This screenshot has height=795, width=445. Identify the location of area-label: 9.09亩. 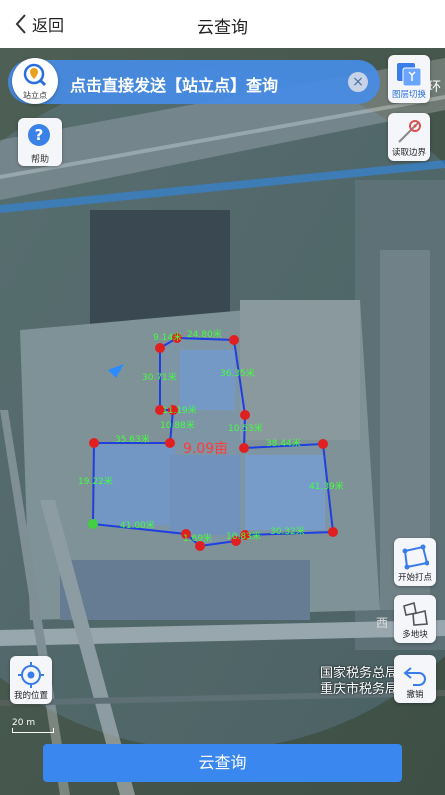
(206, 449).